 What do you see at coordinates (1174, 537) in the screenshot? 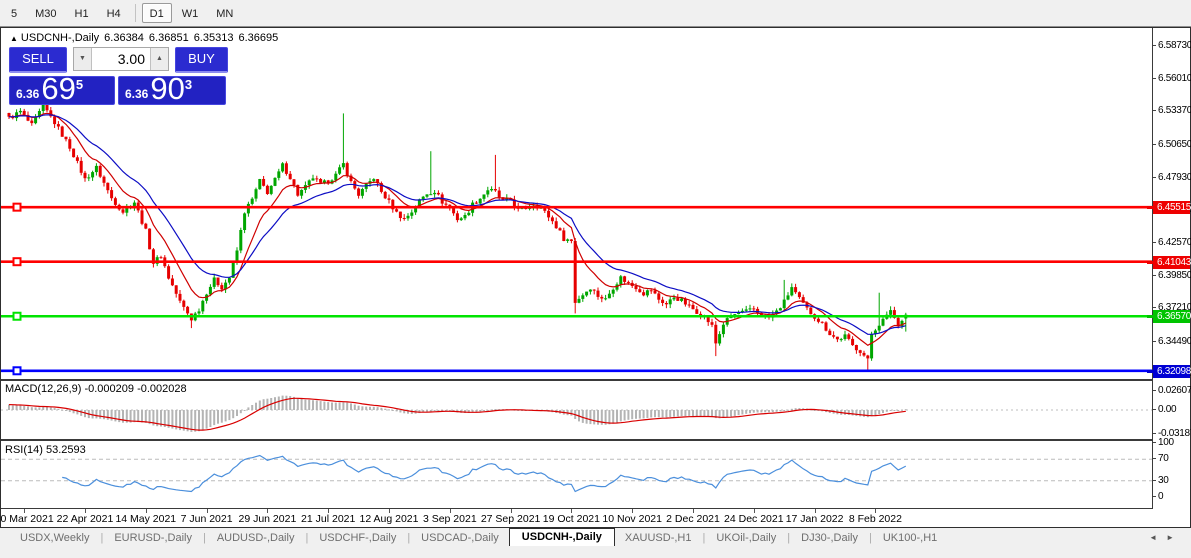
I see `tab-scroll-right-icon: ►` at bounding box center [1174, 537].